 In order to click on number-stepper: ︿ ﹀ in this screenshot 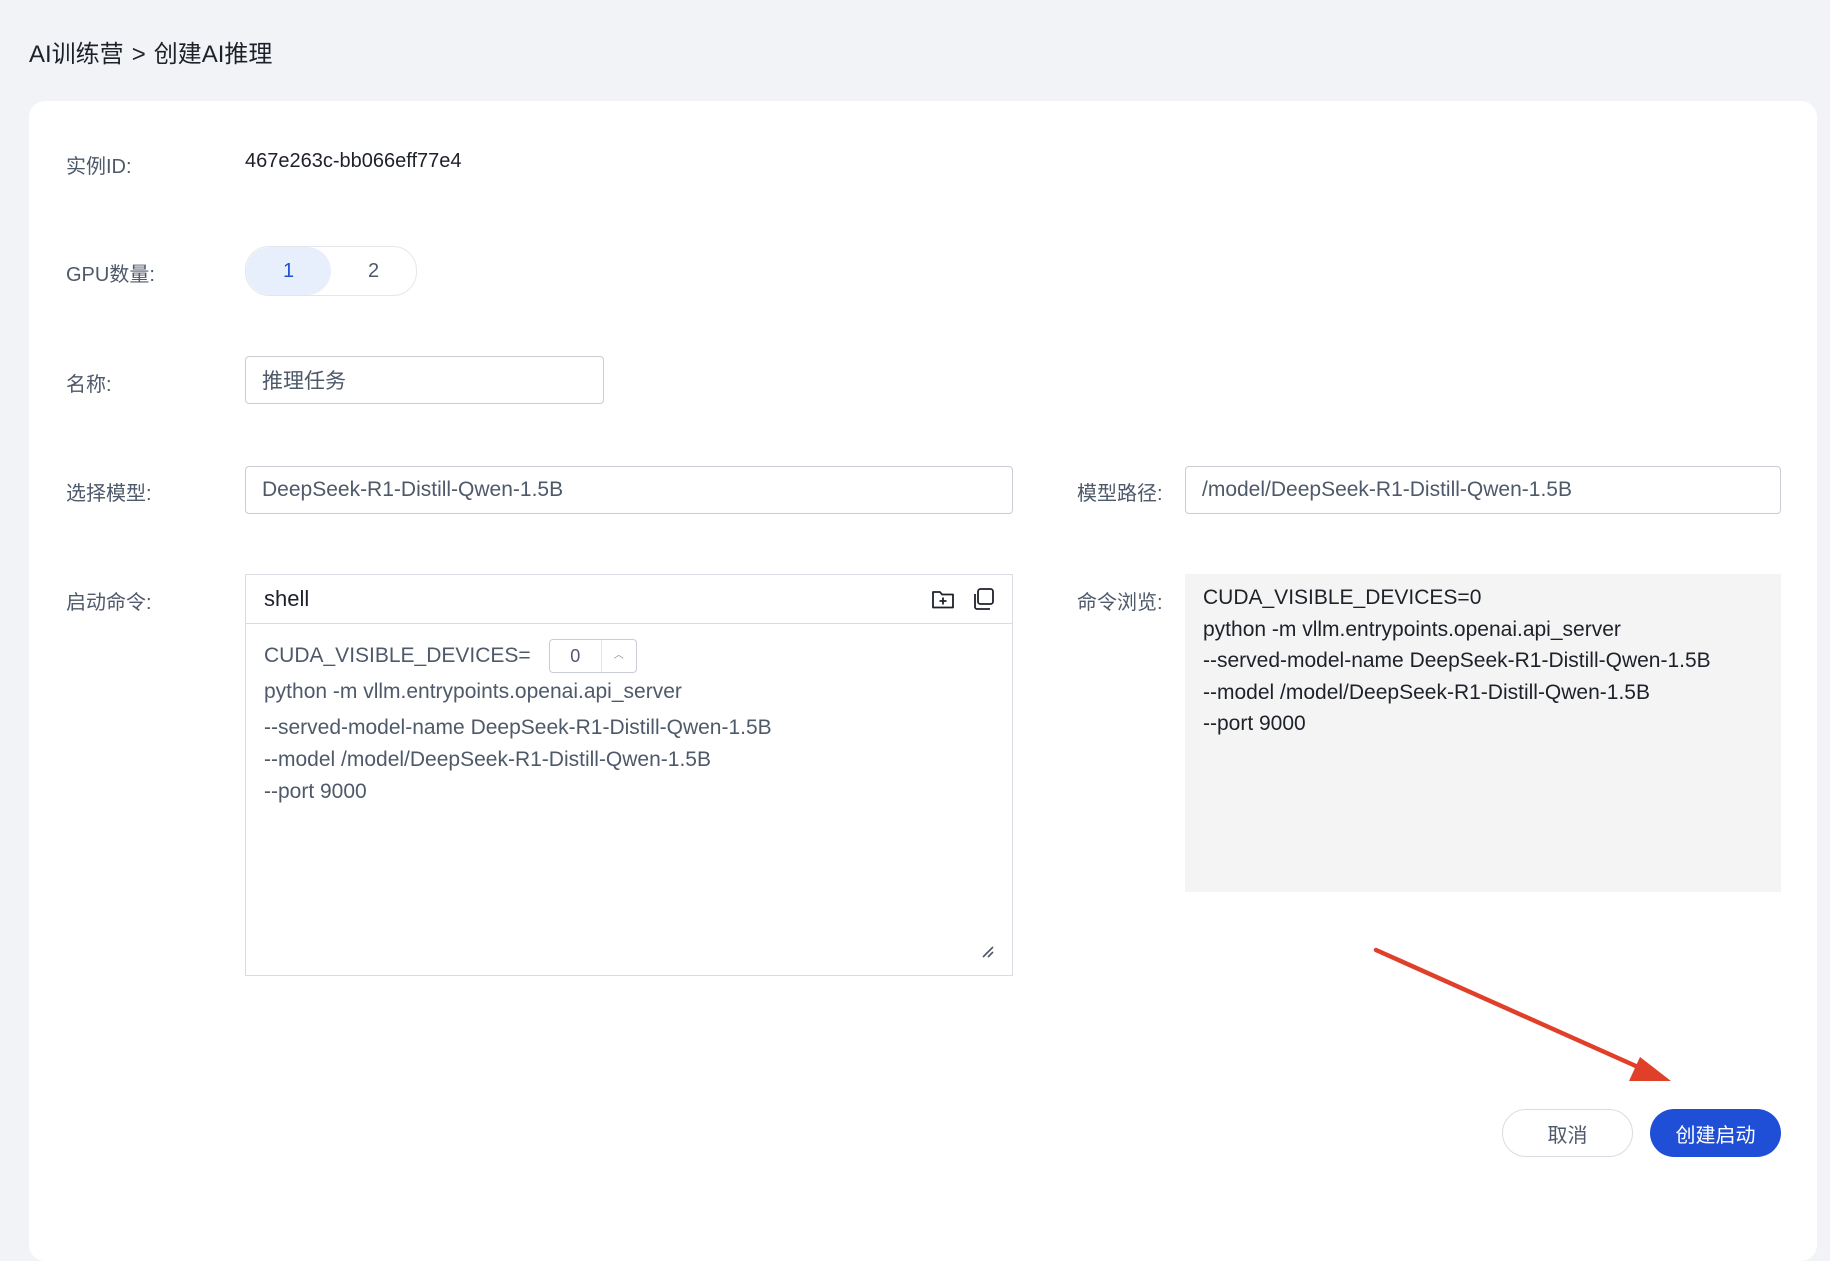, I will do `click(618, 656)`.